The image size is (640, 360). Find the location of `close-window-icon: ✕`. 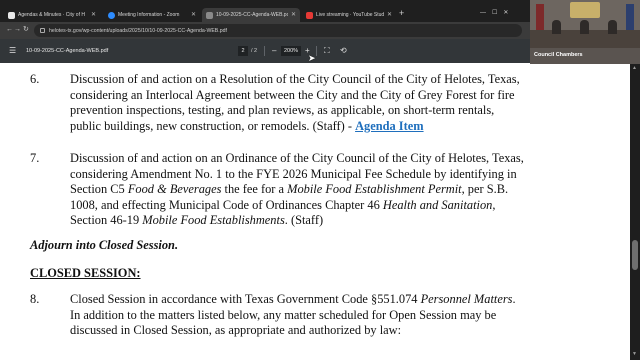

close-window-icon: ✕ is located at coordinates (505, 13).